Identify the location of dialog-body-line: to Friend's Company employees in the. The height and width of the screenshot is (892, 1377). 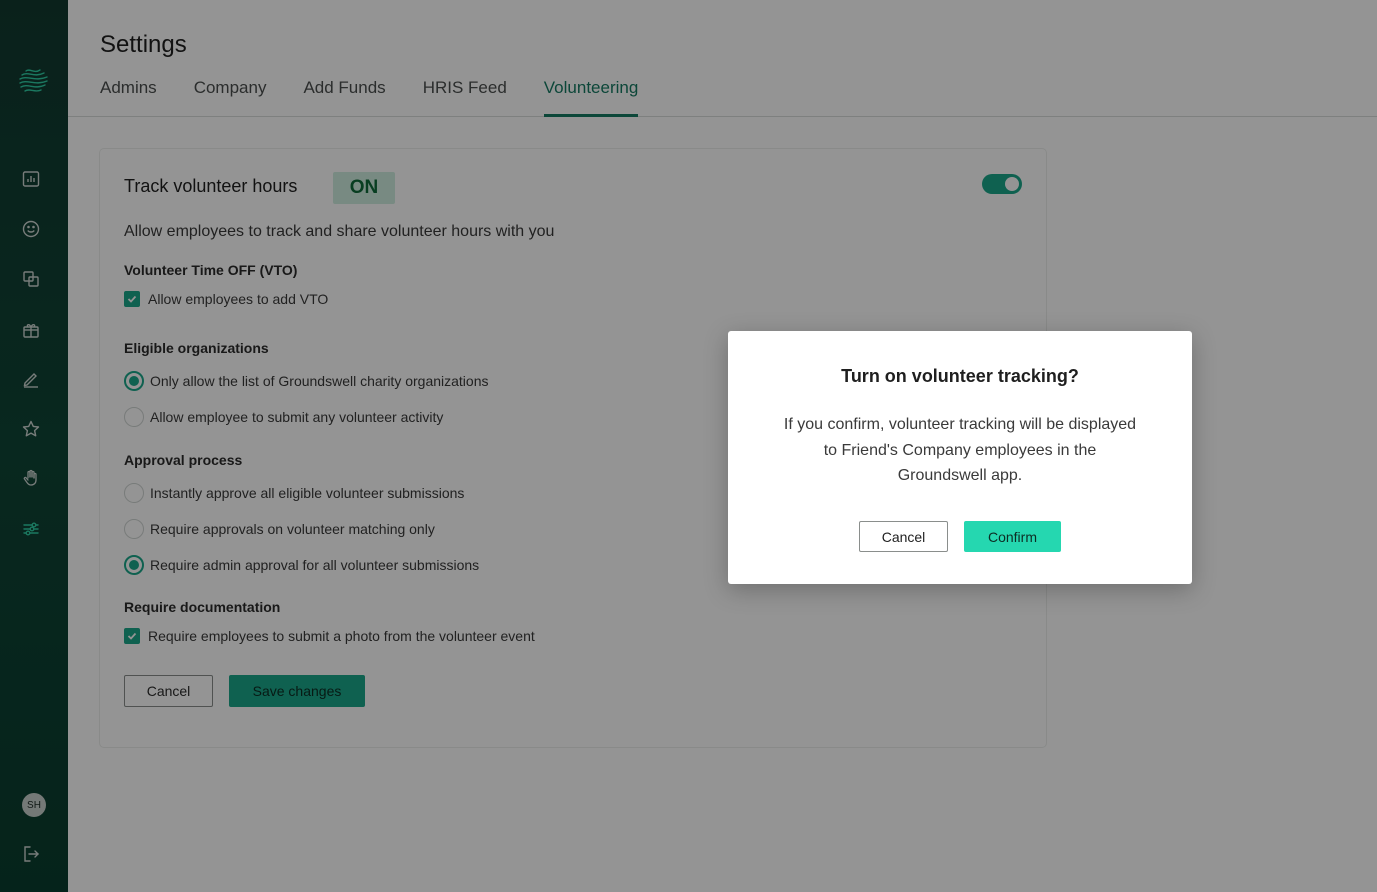
(960, 450).